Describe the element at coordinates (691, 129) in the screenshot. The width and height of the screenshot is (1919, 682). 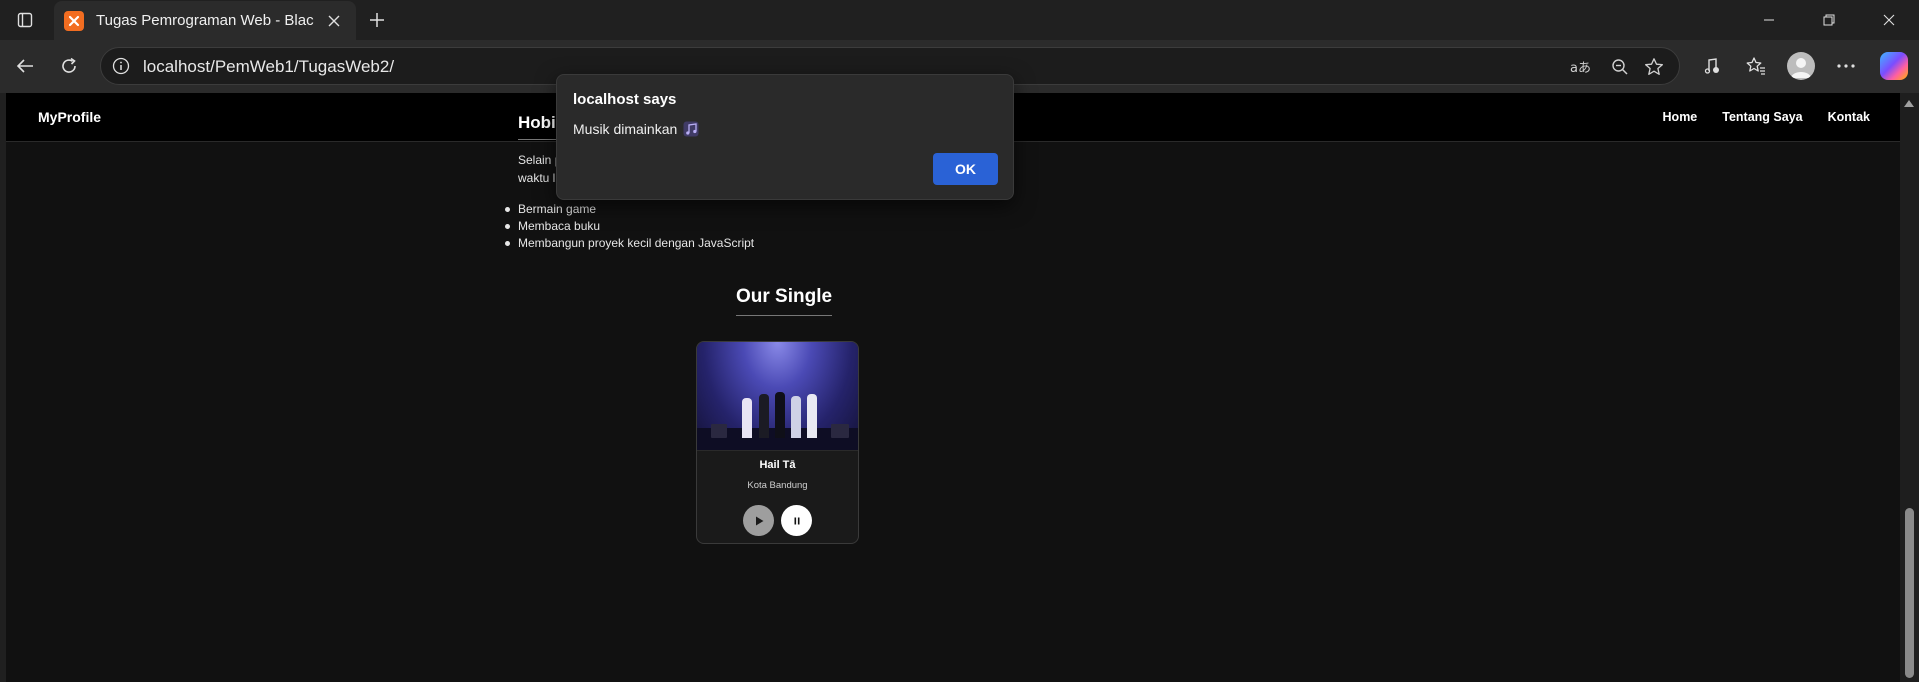
I see `music-note-icon` at that location.